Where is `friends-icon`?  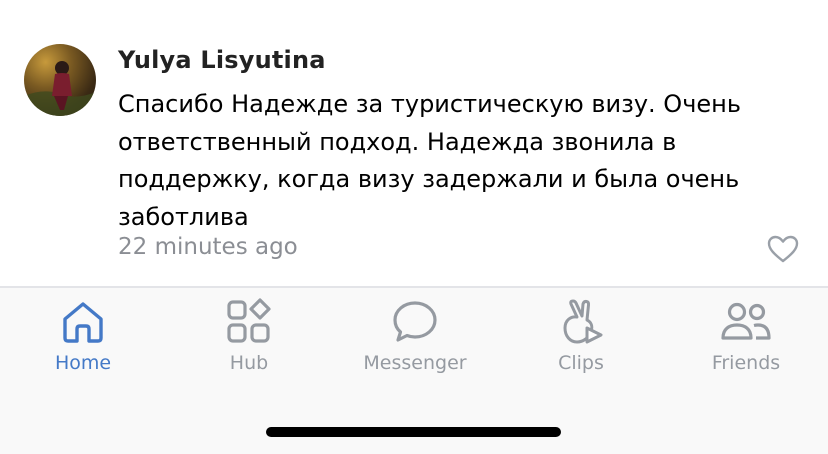
friends-icon is located at coordinates (746, 321).